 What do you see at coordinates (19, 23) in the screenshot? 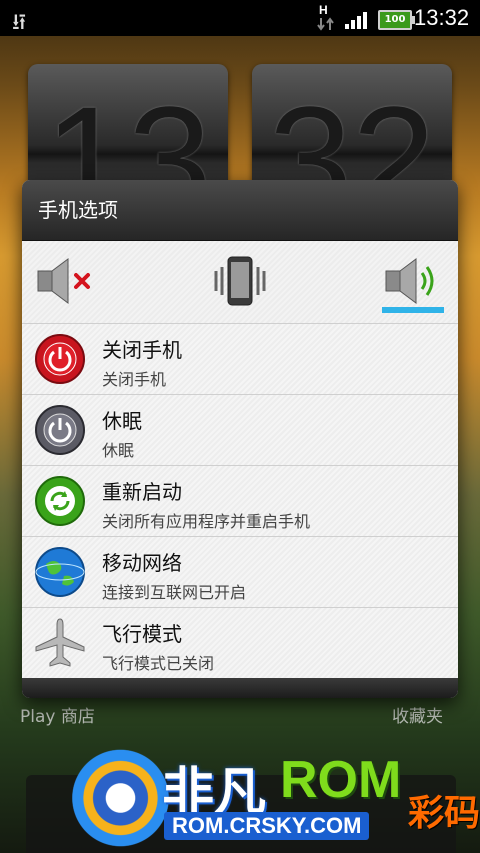
I see `usb-icon: ⭿` at bounding box center [19, 23].